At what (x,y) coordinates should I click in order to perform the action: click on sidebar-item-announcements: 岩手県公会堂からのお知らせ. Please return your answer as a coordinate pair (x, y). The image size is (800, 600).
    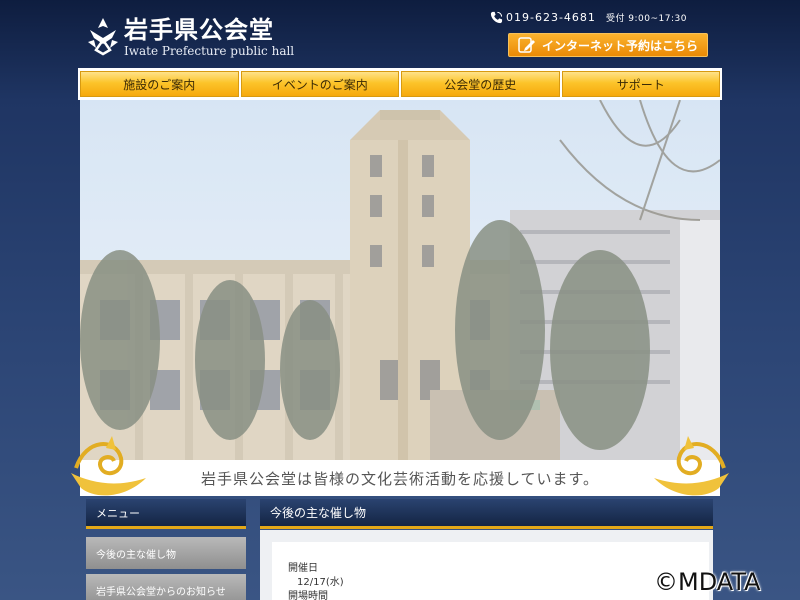
    Looking at the image, I should click on (166, 587).